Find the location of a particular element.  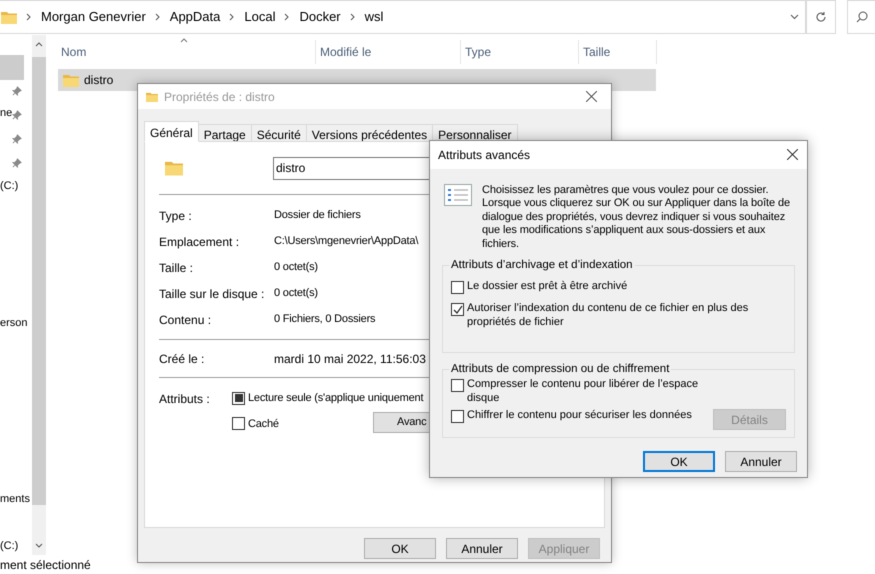

group-title: Attributs de compression ou de chiffrement is located at coordinates (560, 370).